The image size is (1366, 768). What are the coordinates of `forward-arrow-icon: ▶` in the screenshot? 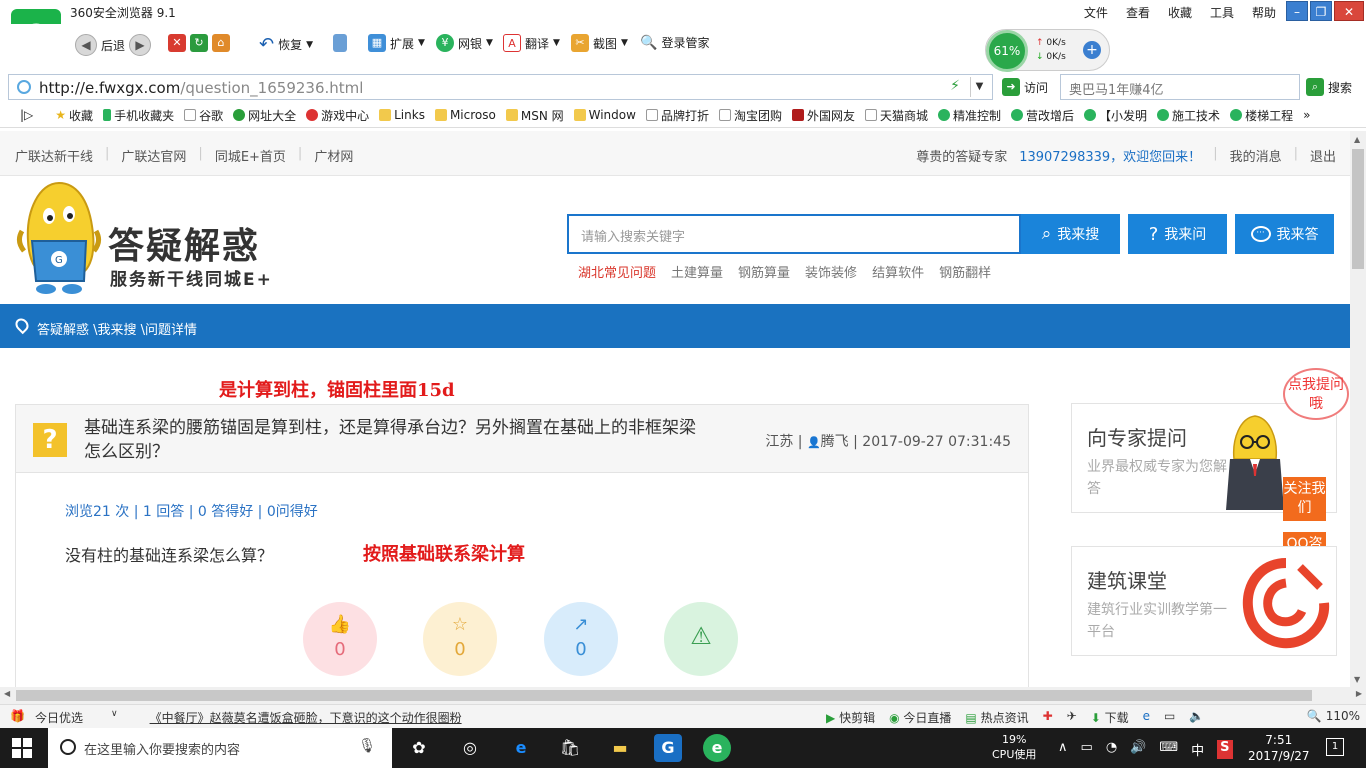 It's located at (140, 45).